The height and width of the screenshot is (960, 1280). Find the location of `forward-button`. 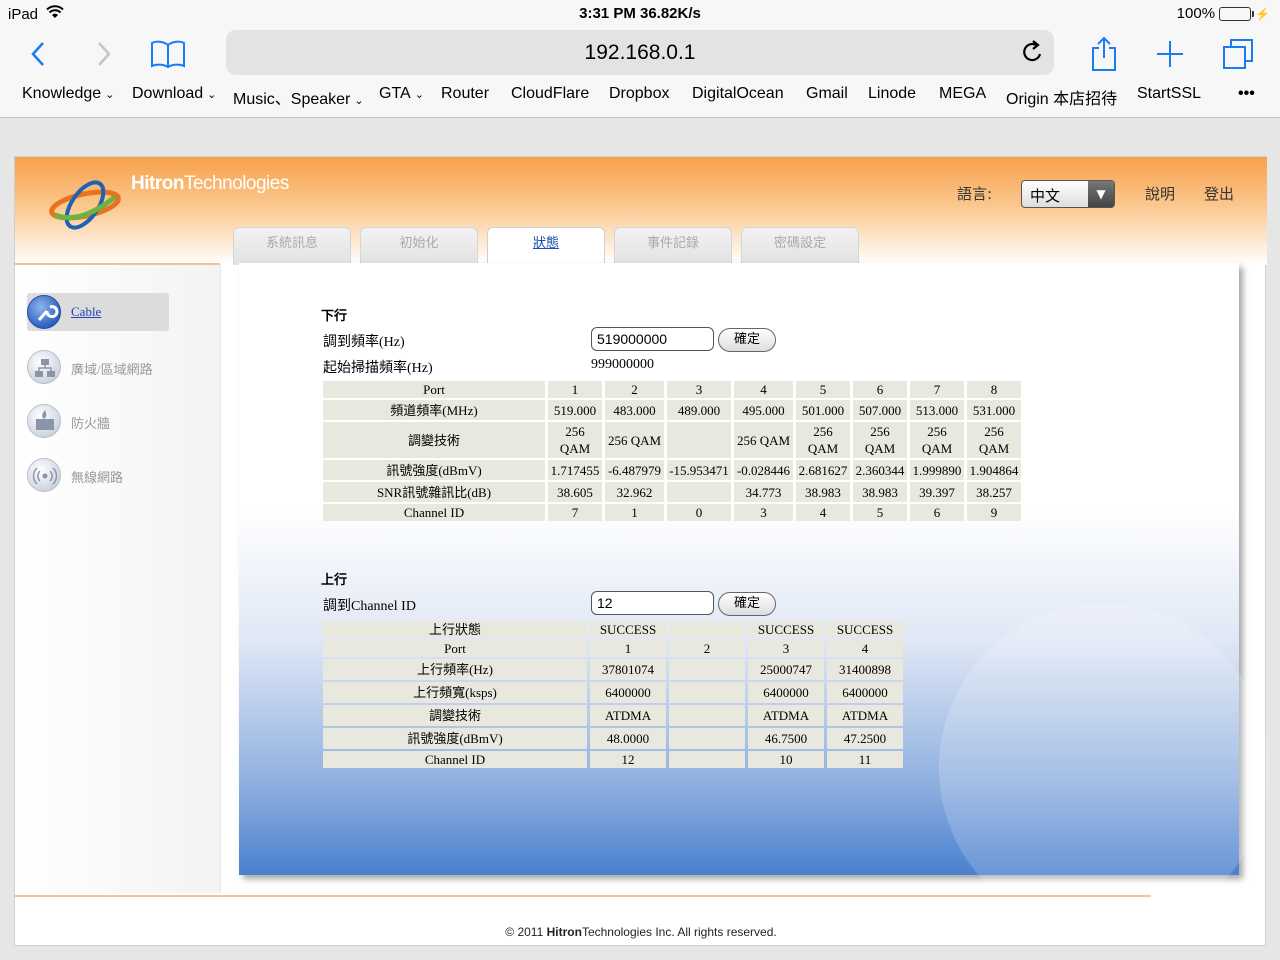

forward-button is located at coordinates (104, 54).